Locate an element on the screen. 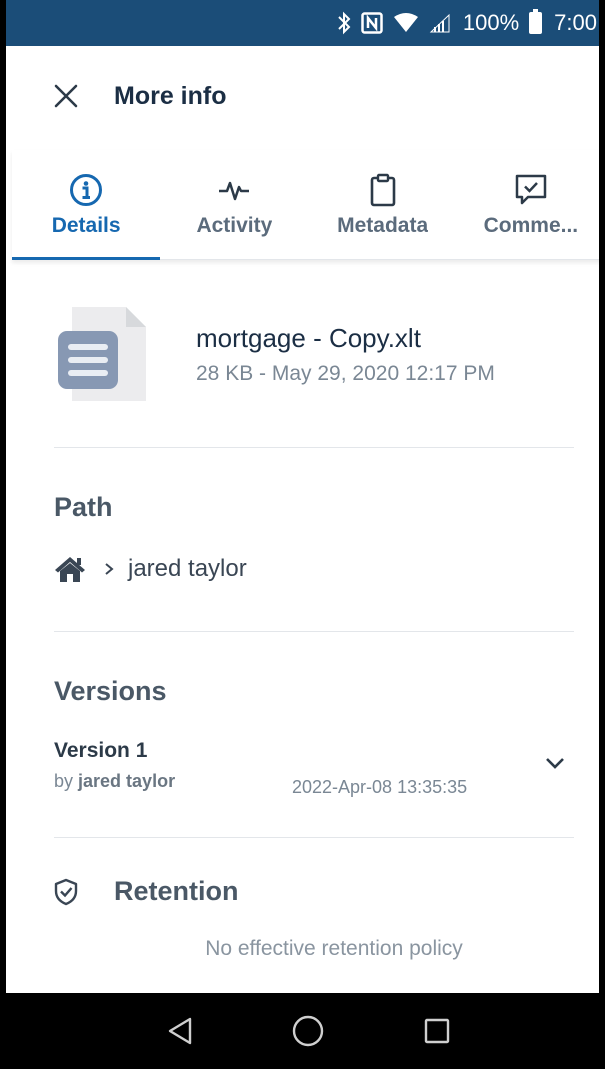 The image size is (605, 1069). chevron-down-icon is located at coordinates (555, 763).